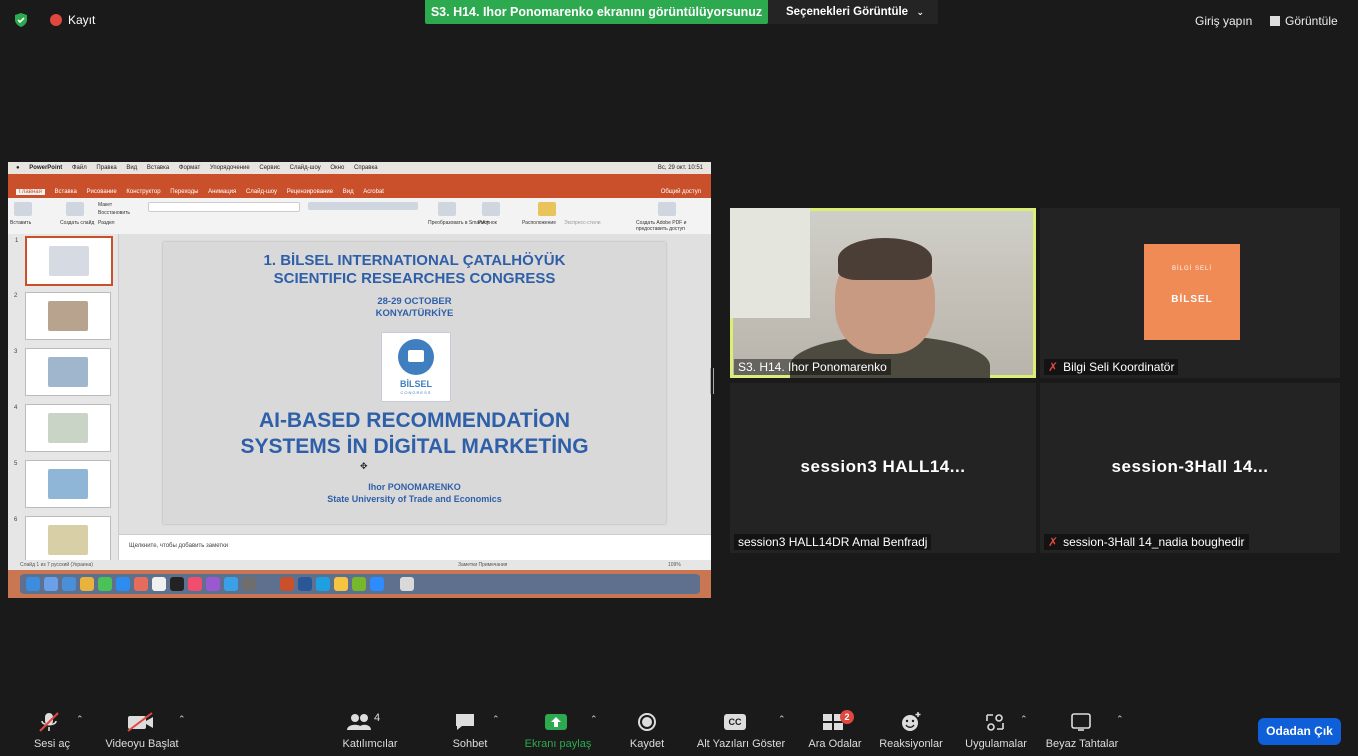 The height and width of the screenshot is (756, 1358). Describe the element at coordinates (770, 263) in the screenshot. I see `background-window` at that location.